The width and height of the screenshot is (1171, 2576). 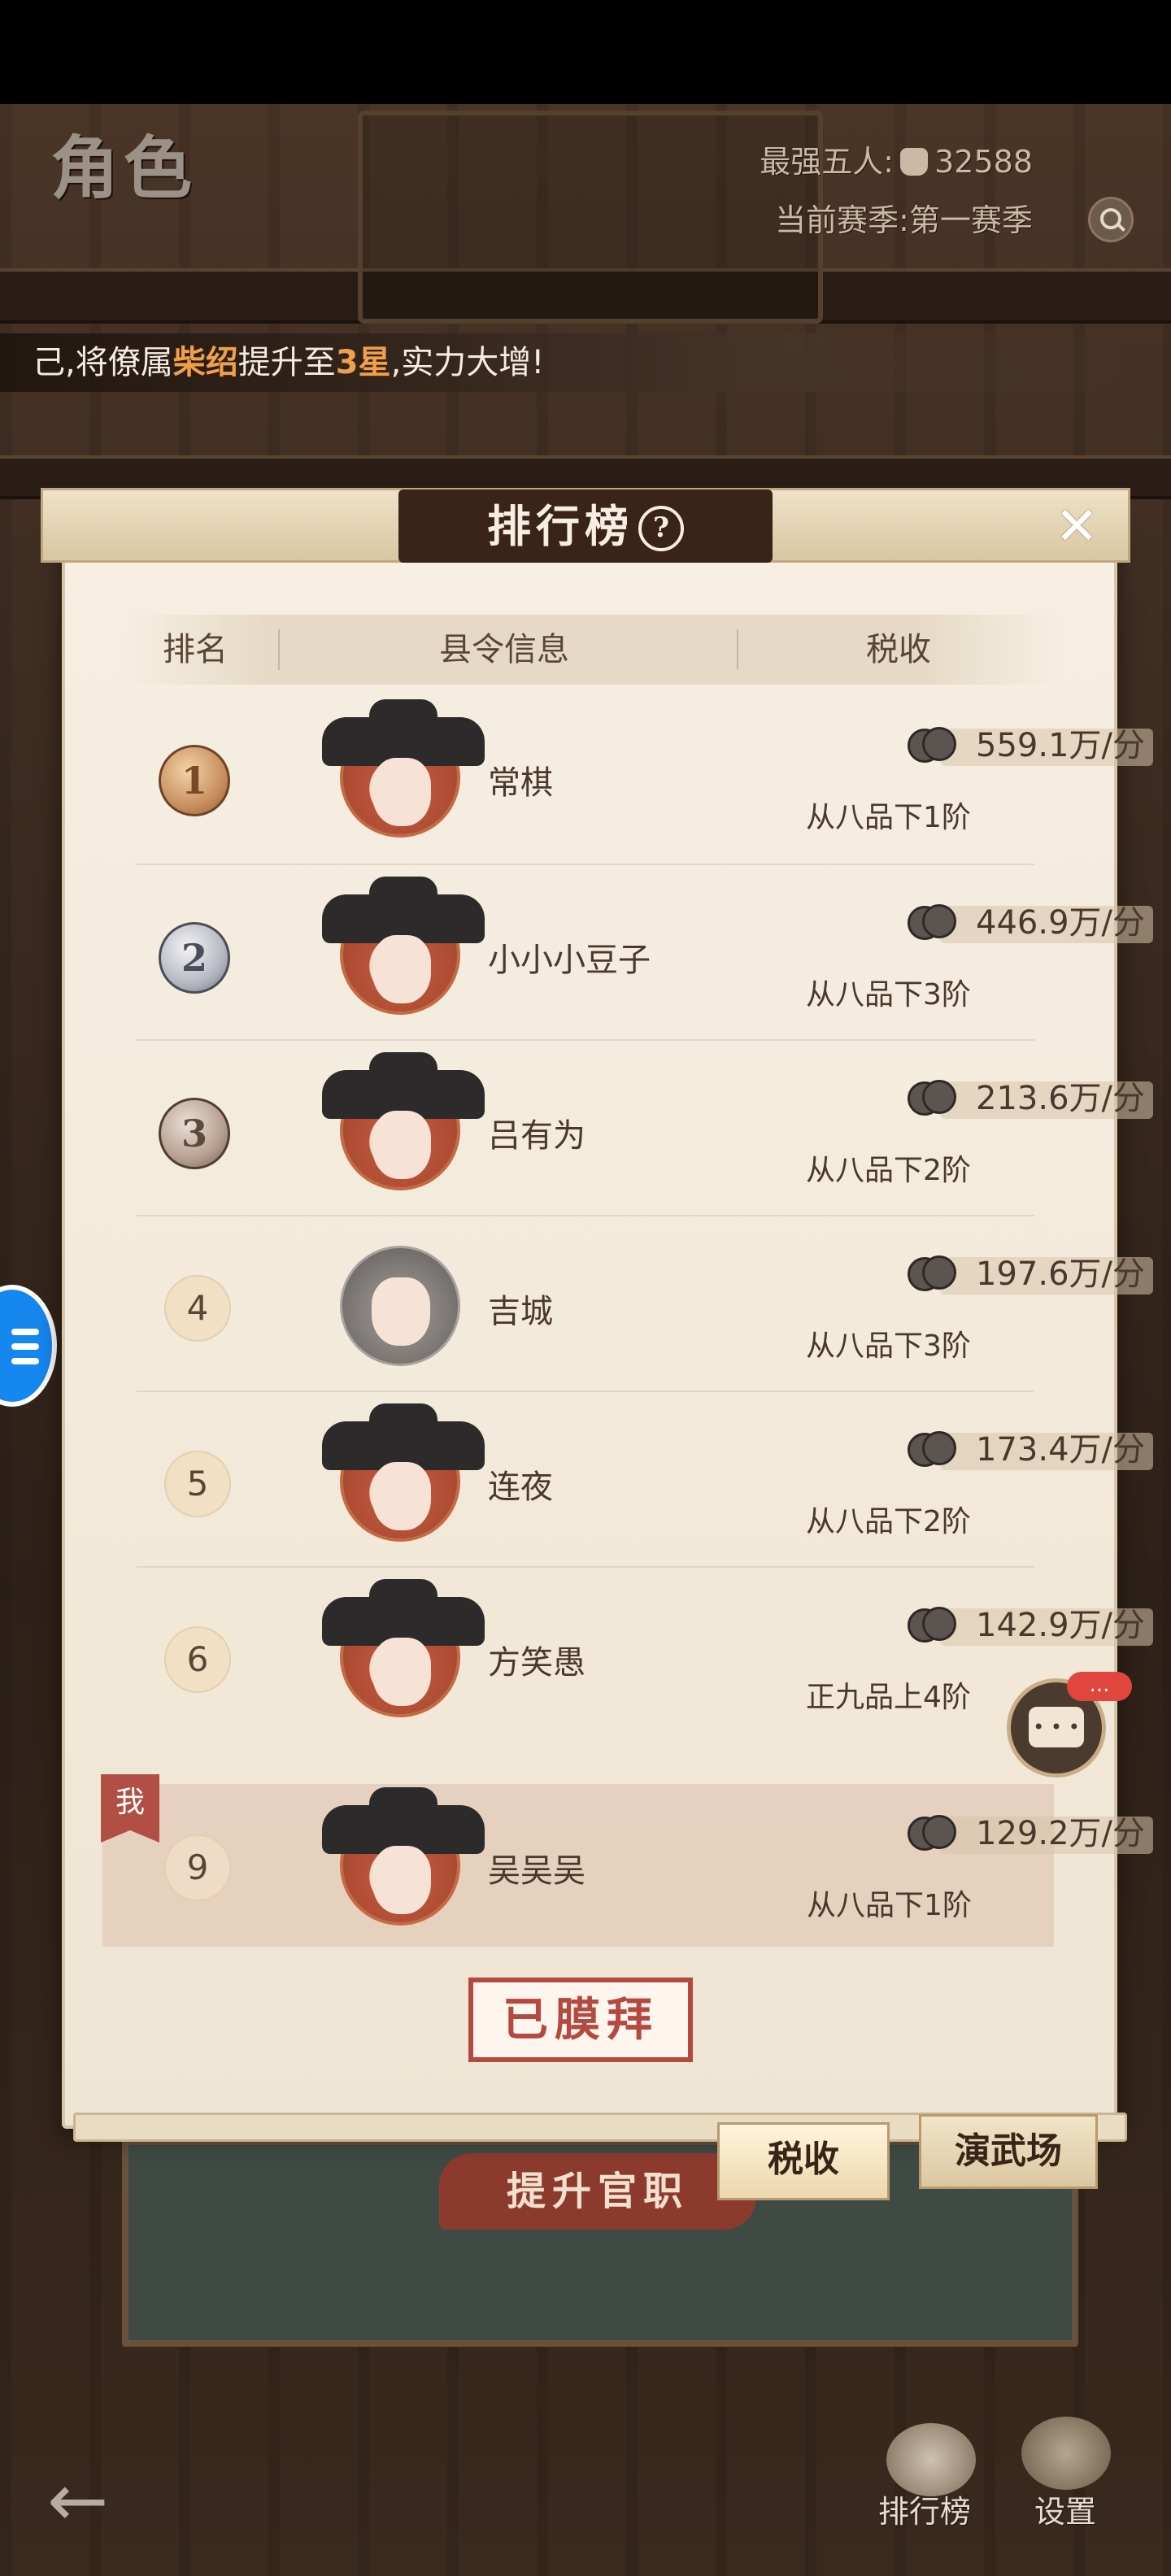 I want to click on promote-button: 提升官职, so click(x=597, y=2191).